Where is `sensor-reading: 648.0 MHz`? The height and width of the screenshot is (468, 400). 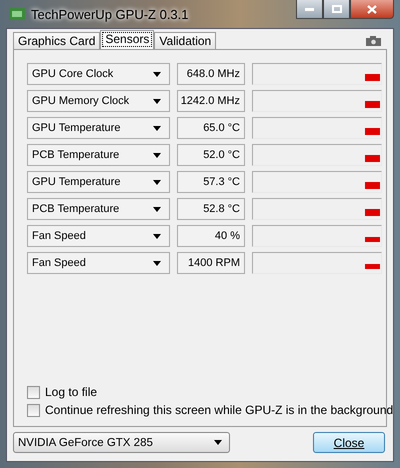
sensor-reading: 648.0 MHz is located at coordinates (211, 74).